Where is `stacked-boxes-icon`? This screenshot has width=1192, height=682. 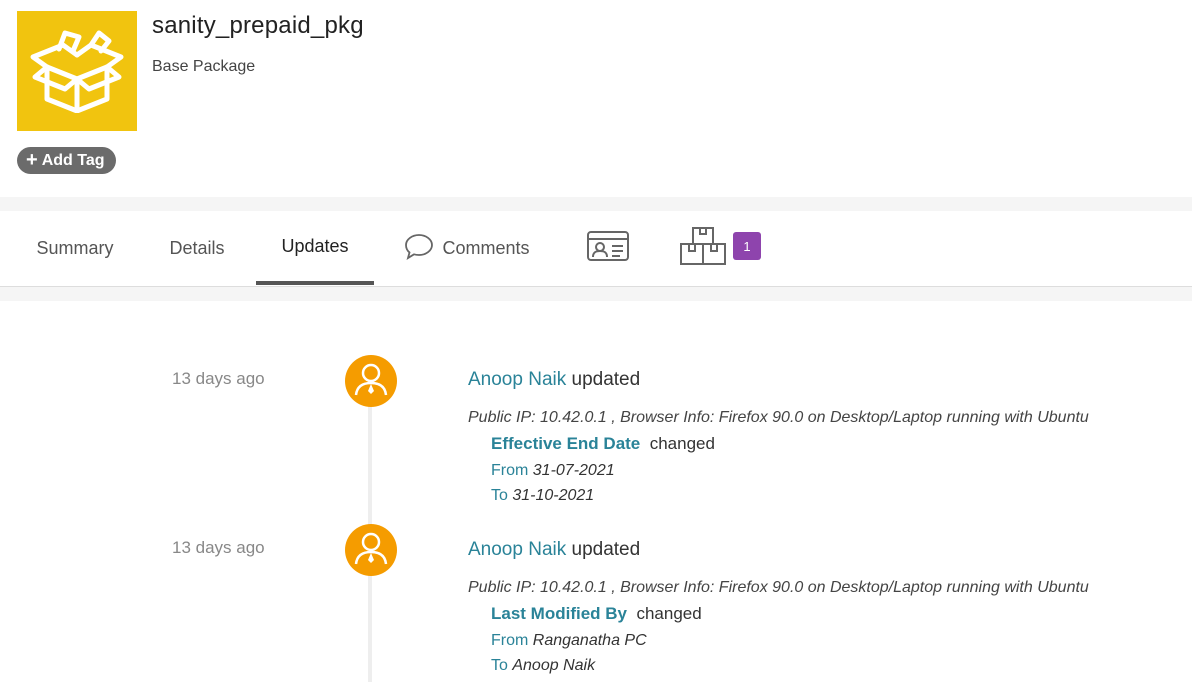 stacked-boxes-icon is located at coordinates (704, 248).